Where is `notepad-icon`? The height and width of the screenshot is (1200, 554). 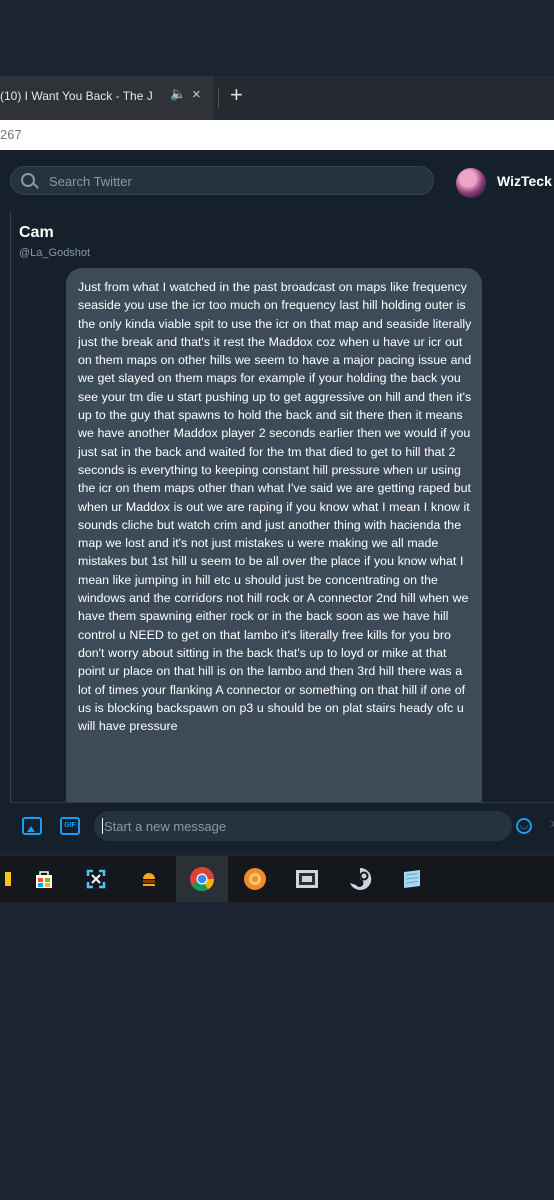
notepad-icon is located at coordinates (412, 879).